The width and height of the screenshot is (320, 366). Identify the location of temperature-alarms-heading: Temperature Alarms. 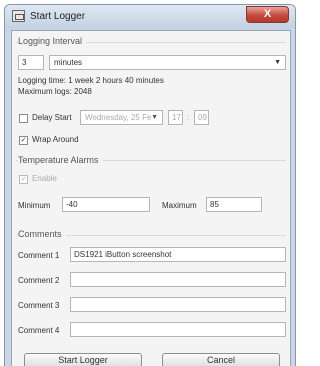
(60, 160).